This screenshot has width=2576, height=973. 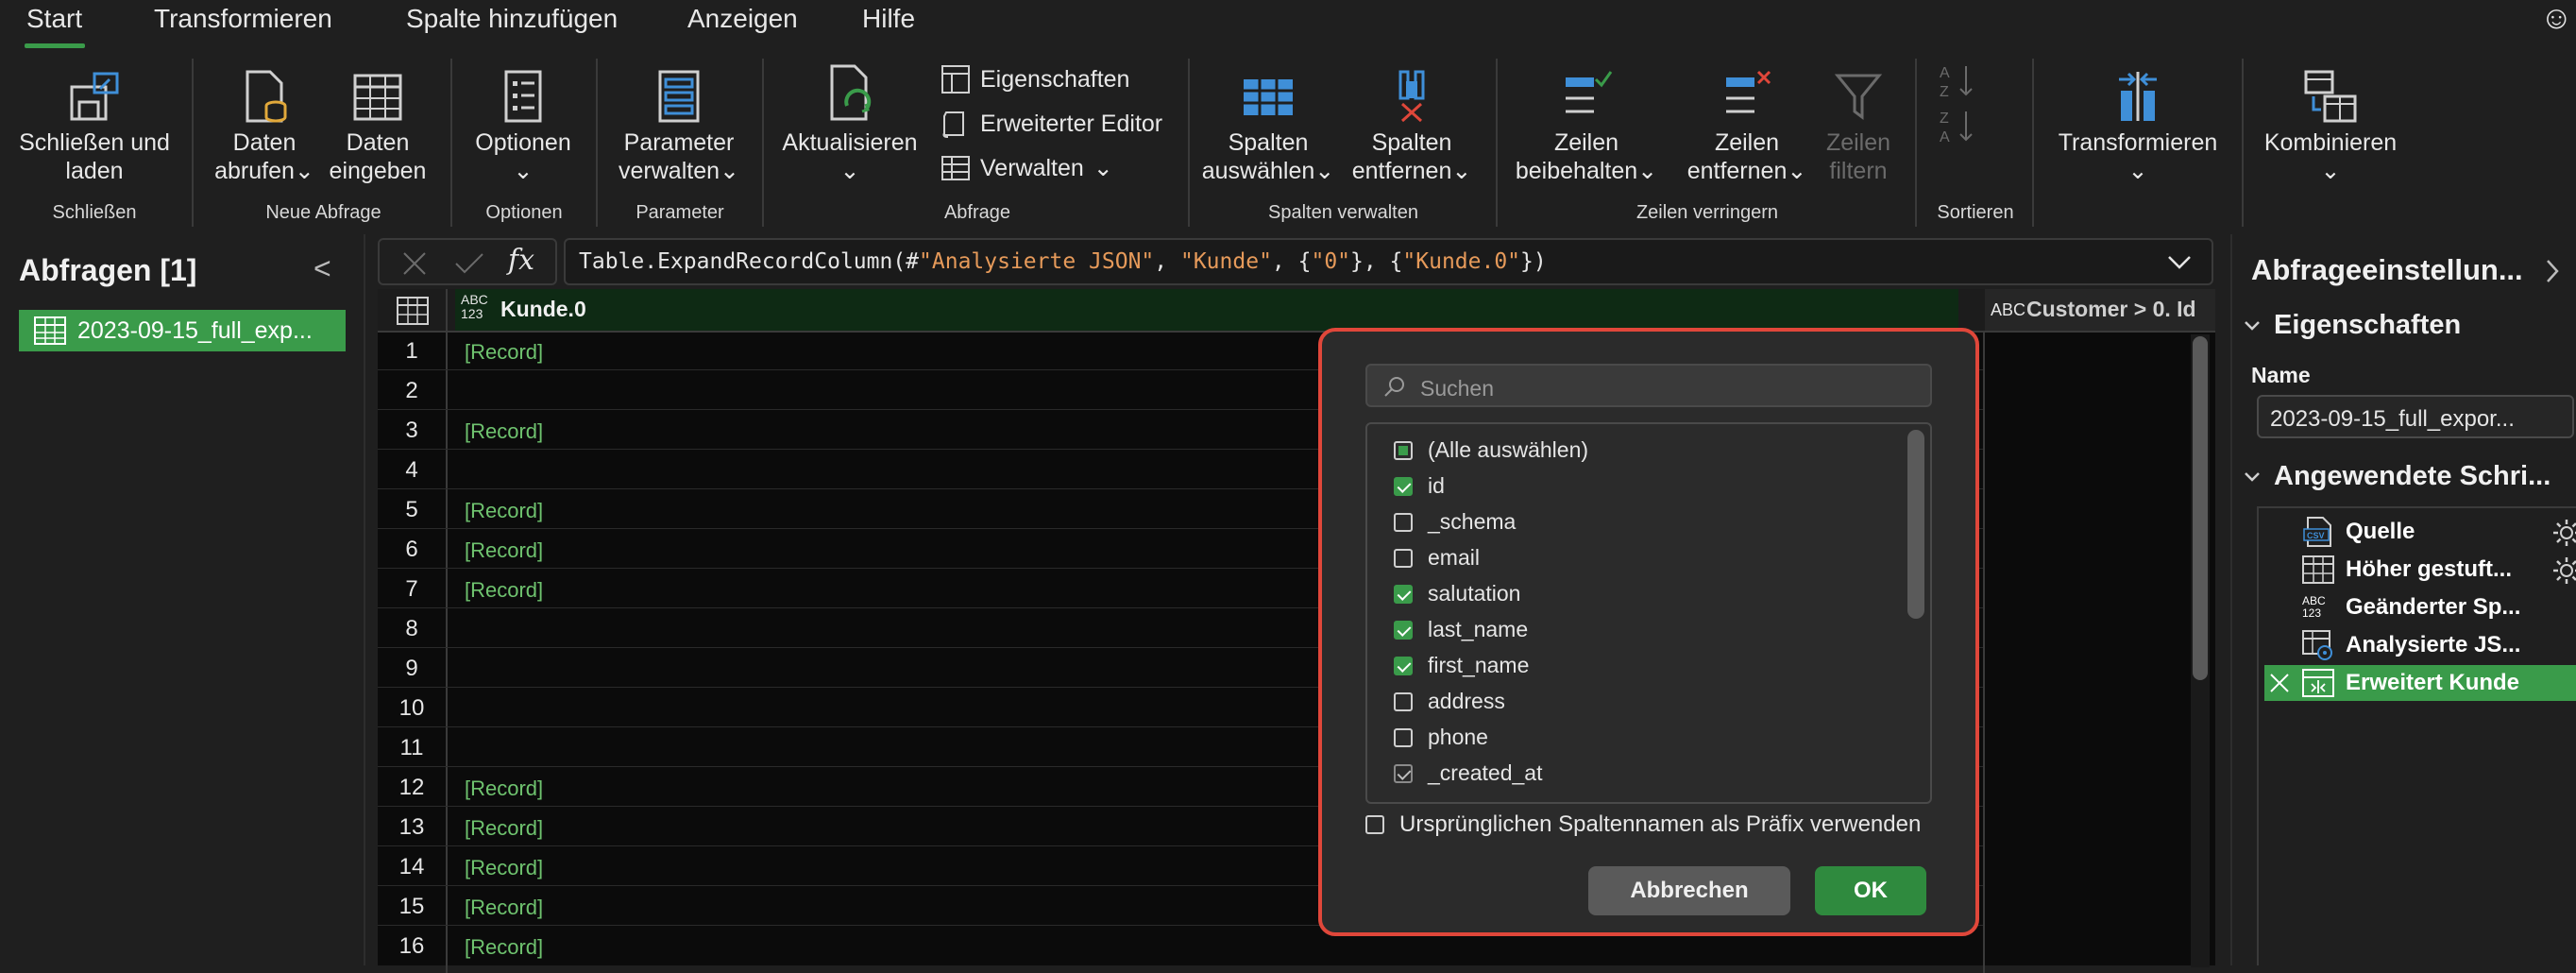 What do you see at coordinates (1374, 824) in the screenshot?
I see `prefix-checkbox` at bounding box center [1374, 824].